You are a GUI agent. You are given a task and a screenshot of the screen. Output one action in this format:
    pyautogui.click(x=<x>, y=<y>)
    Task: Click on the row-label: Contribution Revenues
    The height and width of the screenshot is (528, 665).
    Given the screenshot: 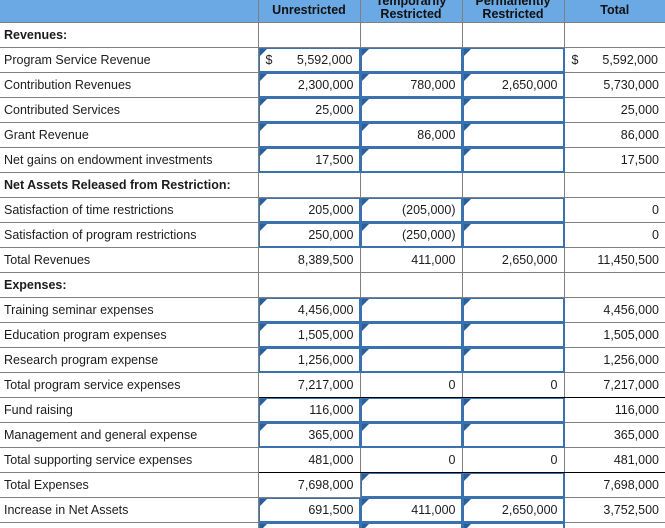 What is the action you would take?
    pyautogui.click(x=129, y=85)
    